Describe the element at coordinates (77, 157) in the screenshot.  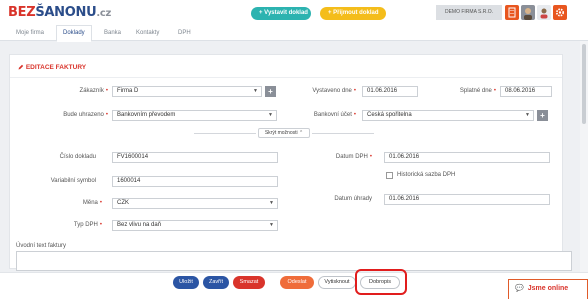
I see `document-number-label: Číslo dokladu` at that location.